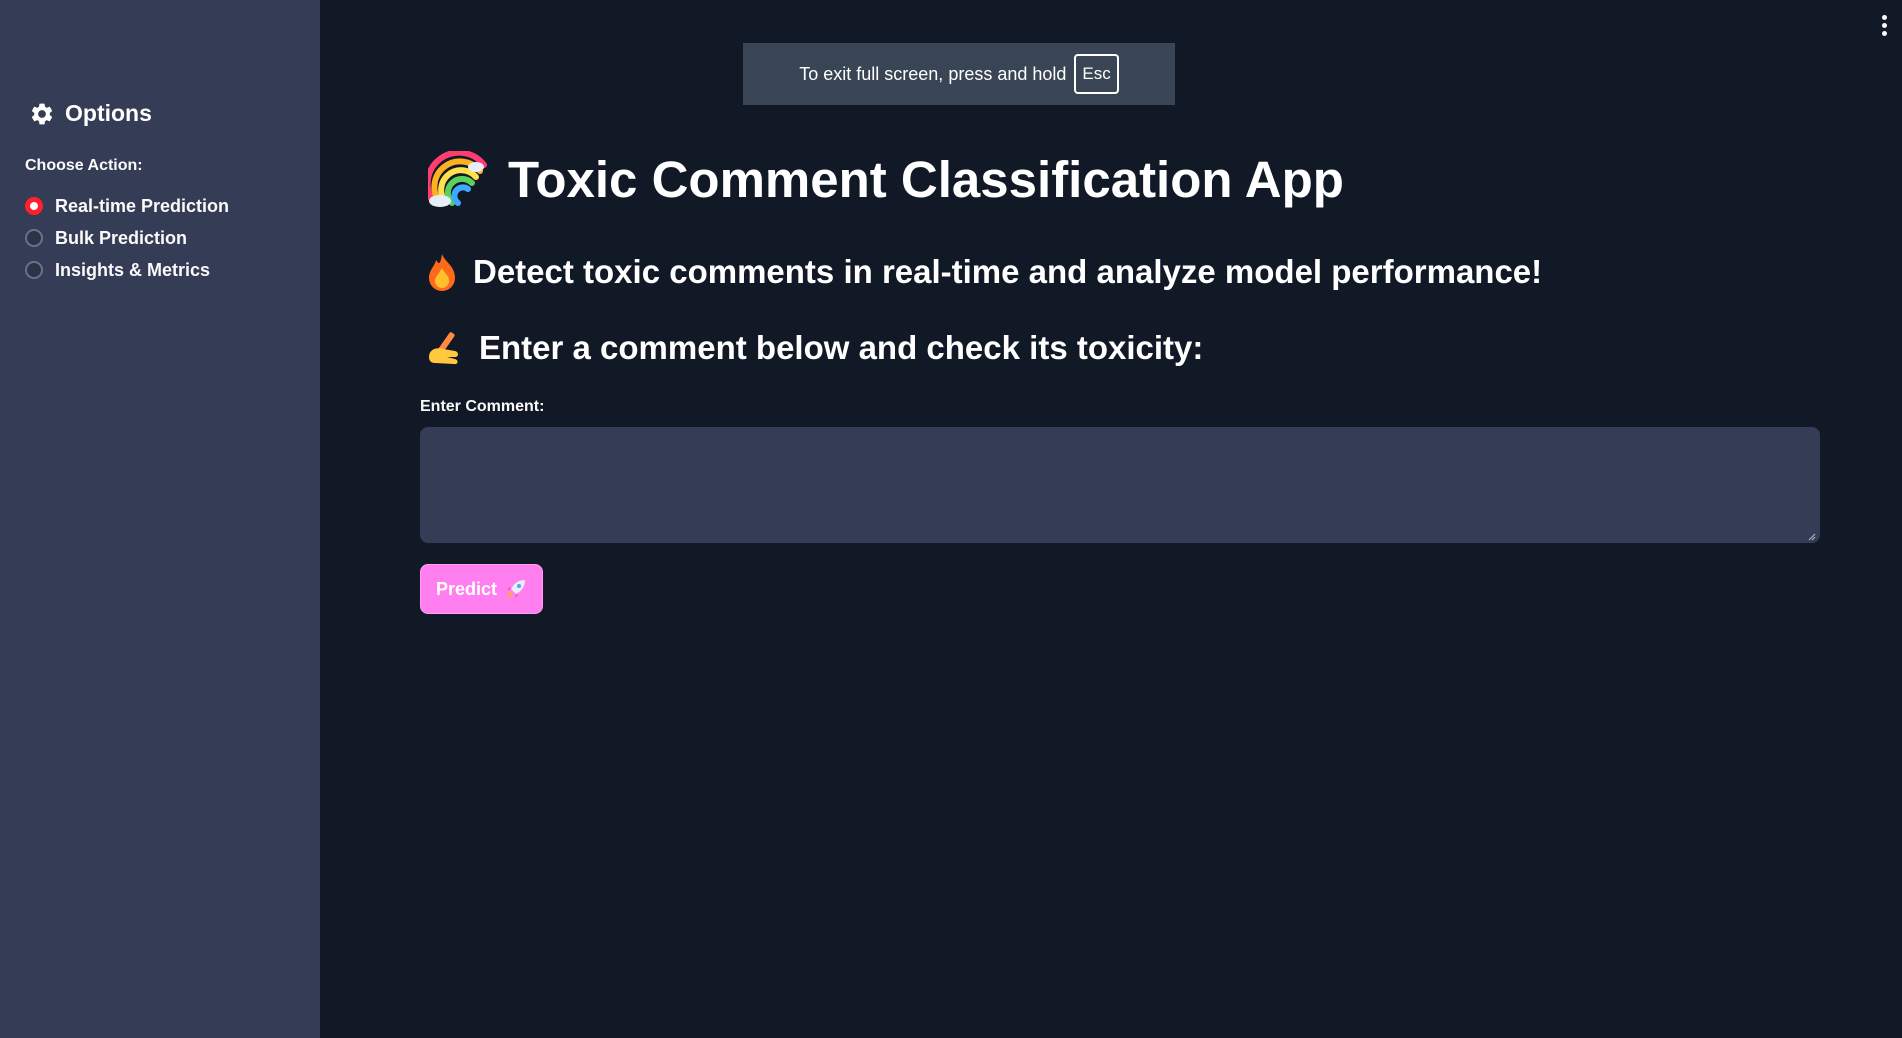 This screenshot has width=1902, height=1038. I want to click on predict-button-label: Predict, so click(466, 588).